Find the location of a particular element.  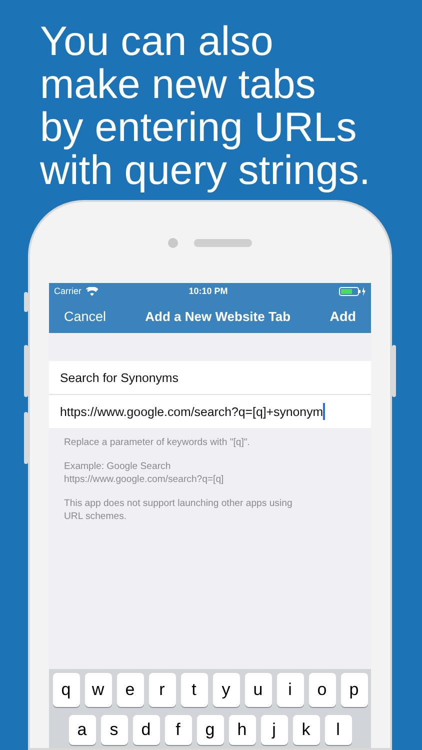

key: d is located at coordinates (146, 730).